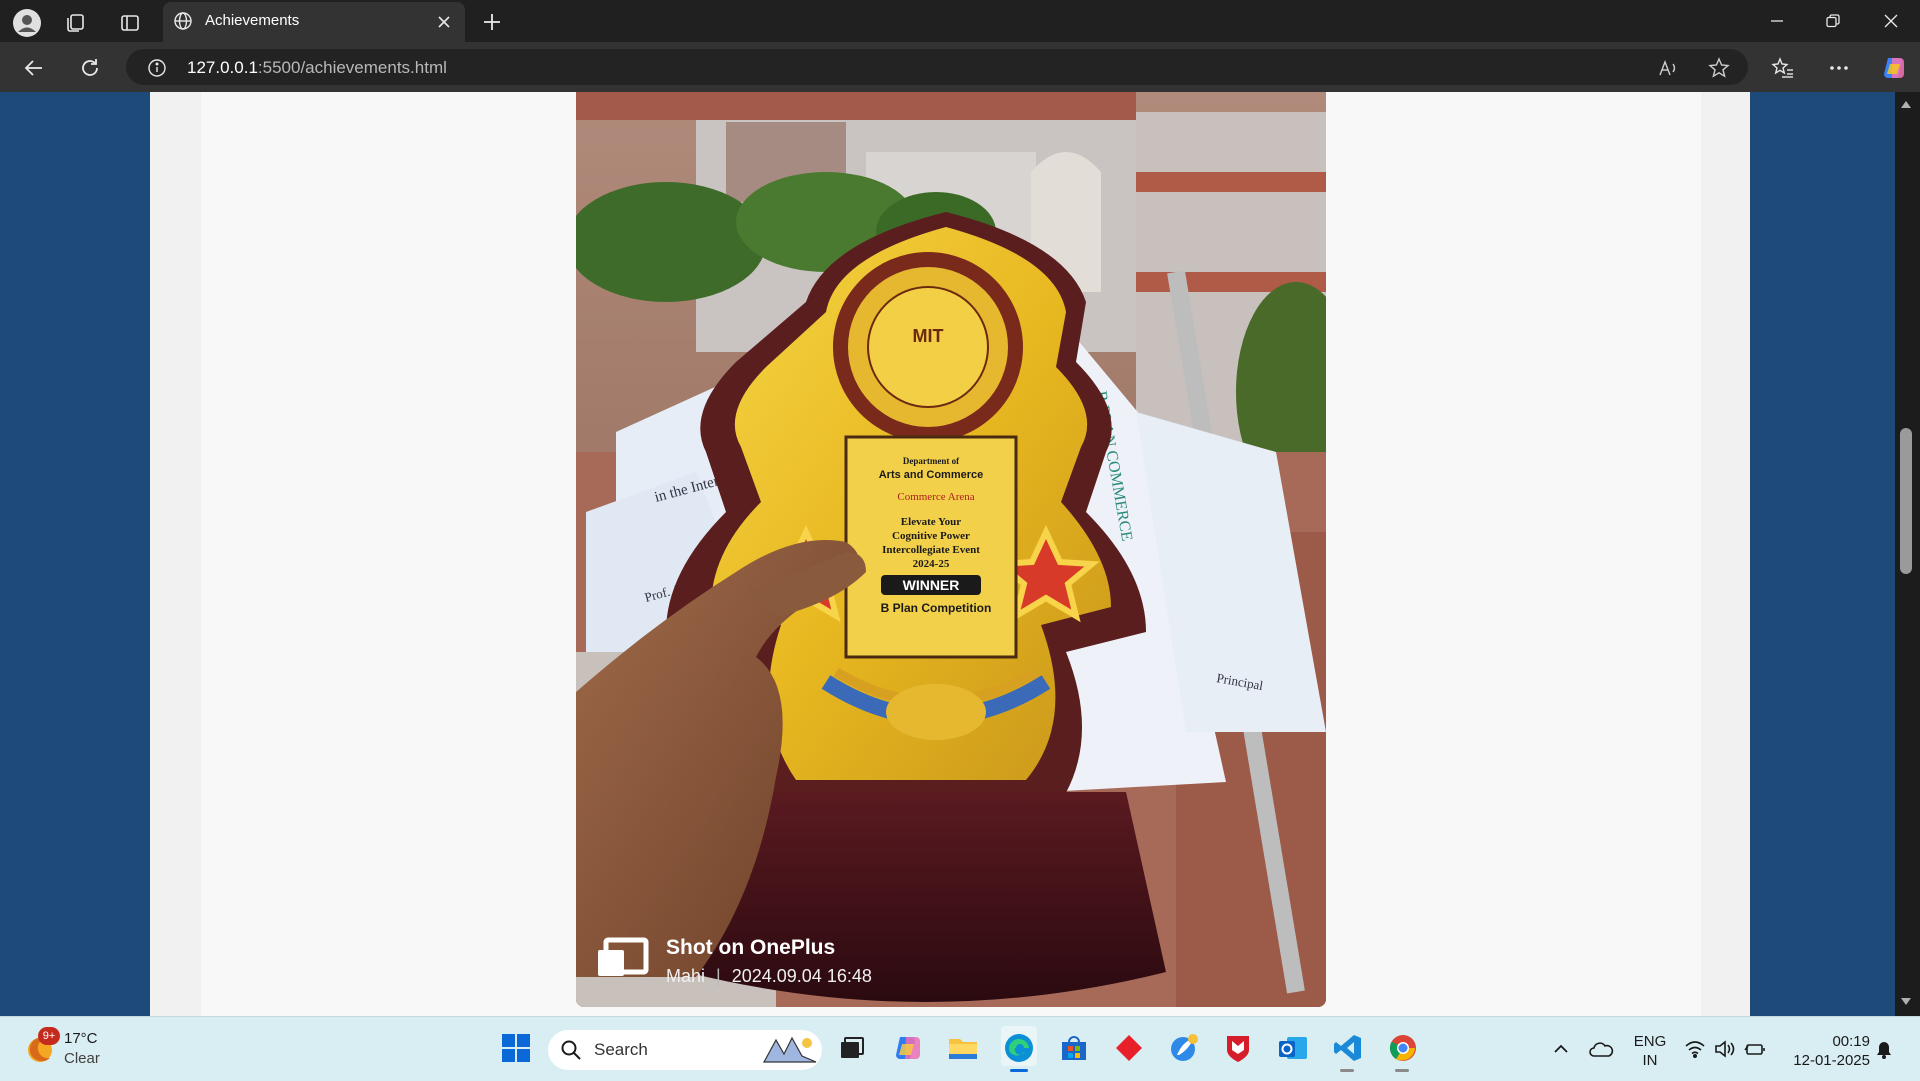 The image size is (1920, 1081). Describe the element at coordinates (1650, 1051) in the screenshot. I see `language-indicator: ENG IN` at that location.